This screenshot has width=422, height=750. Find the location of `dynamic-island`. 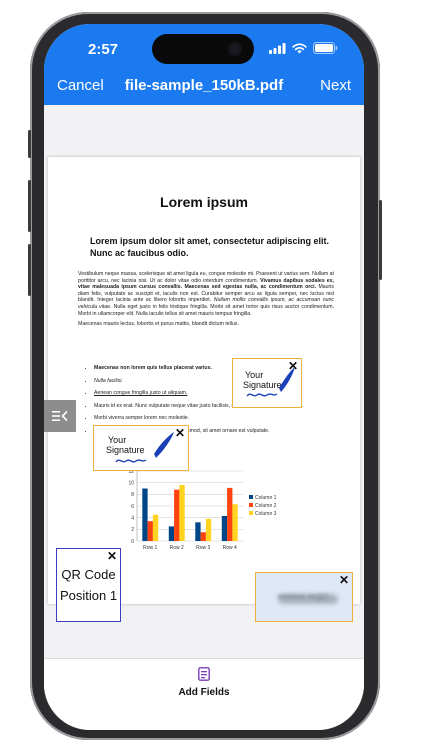

dynamic-island is located at coordinates (203, 49).